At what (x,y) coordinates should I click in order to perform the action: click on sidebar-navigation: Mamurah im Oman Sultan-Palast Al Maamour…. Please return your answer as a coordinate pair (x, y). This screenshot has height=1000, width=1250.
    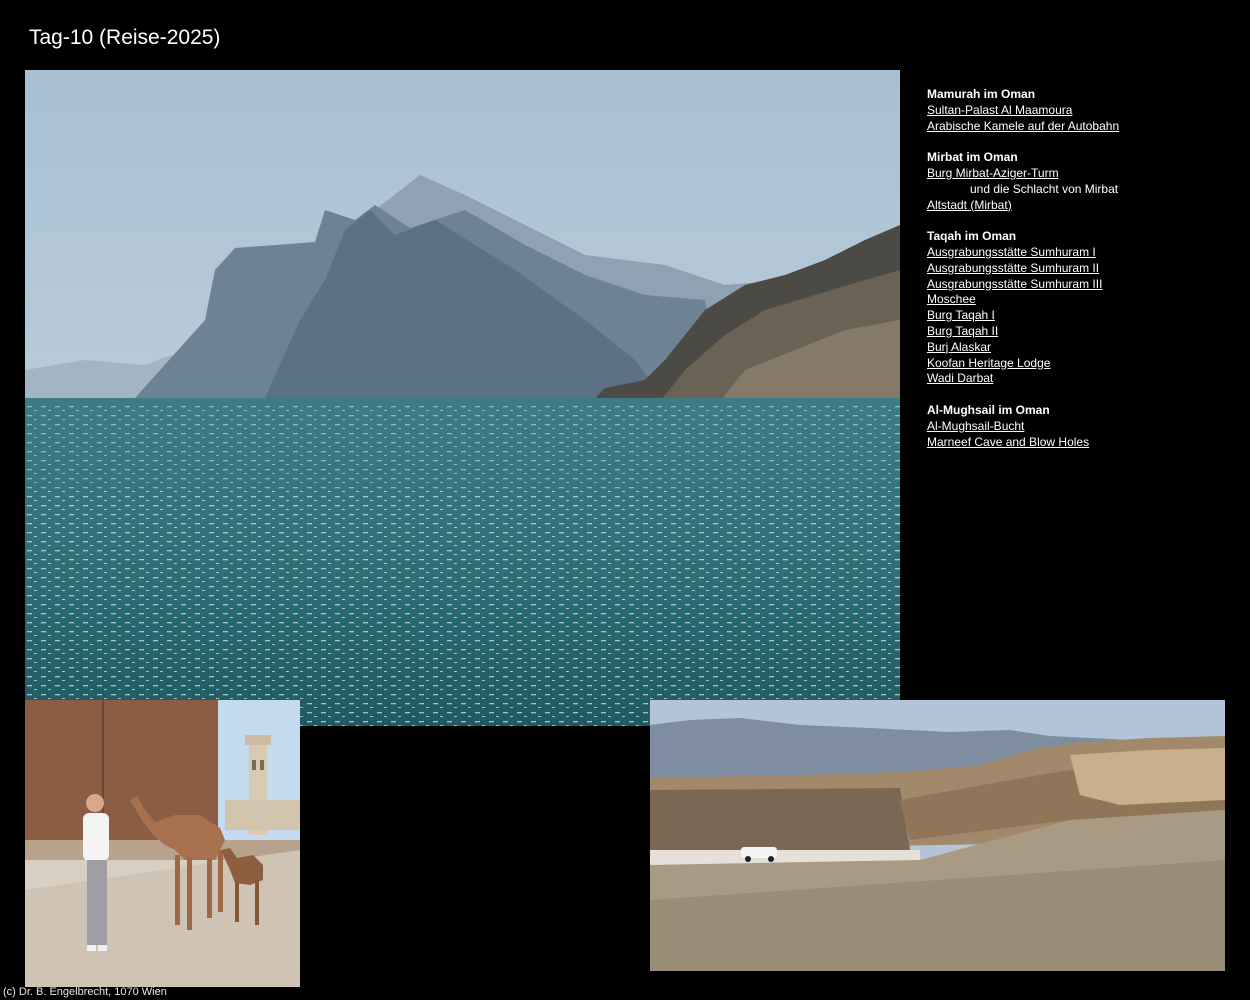
    Looking at the image, I should click on (1077, 276).